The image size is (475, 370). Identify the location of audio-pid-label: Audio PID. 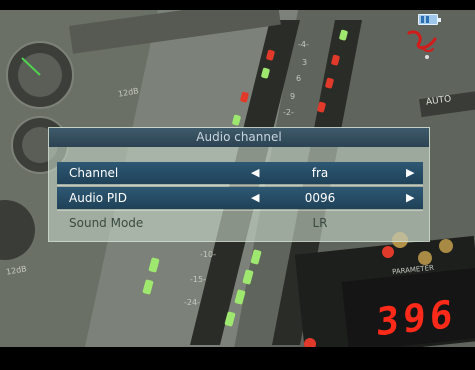
(98, 198).